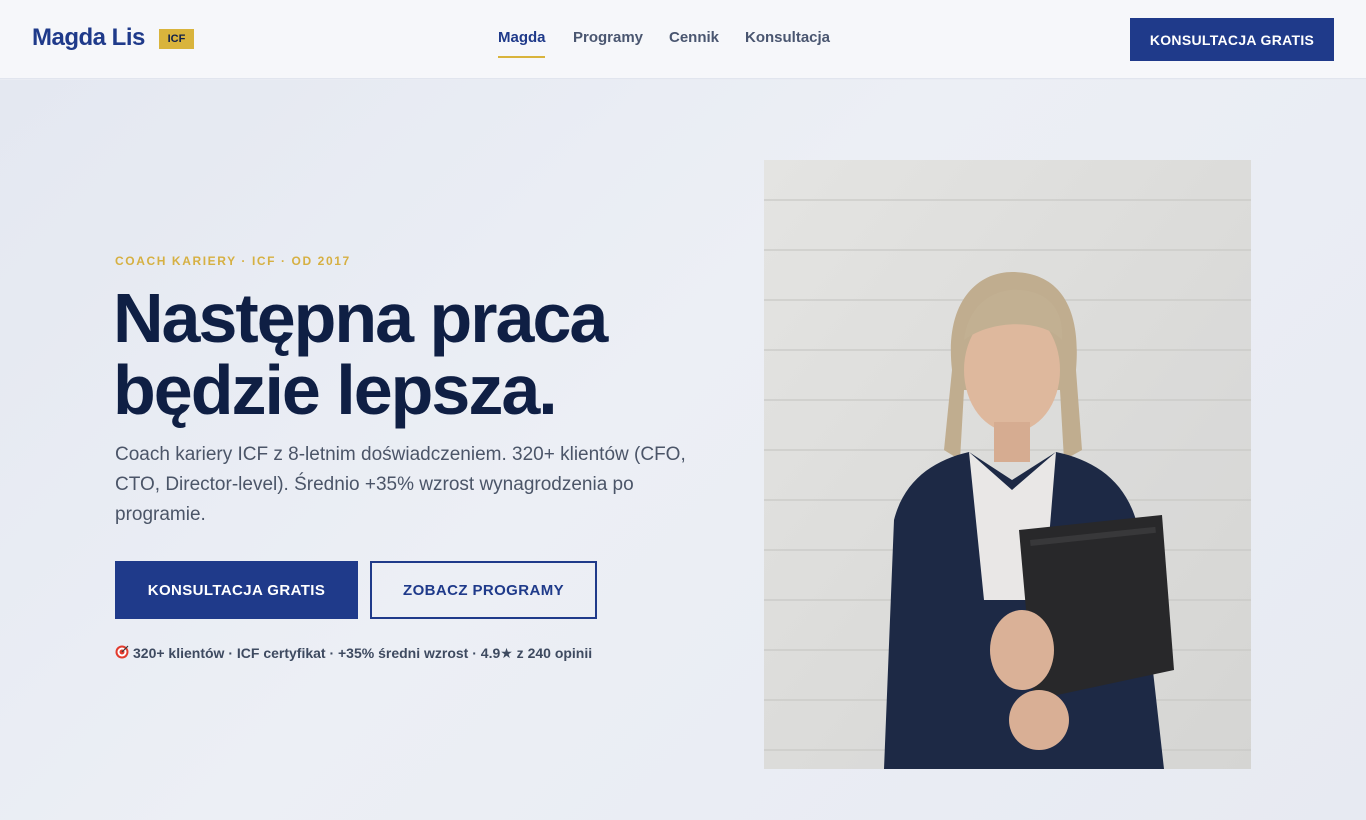  I want to click on nav-item-magda: Magda, so click(522, 37).